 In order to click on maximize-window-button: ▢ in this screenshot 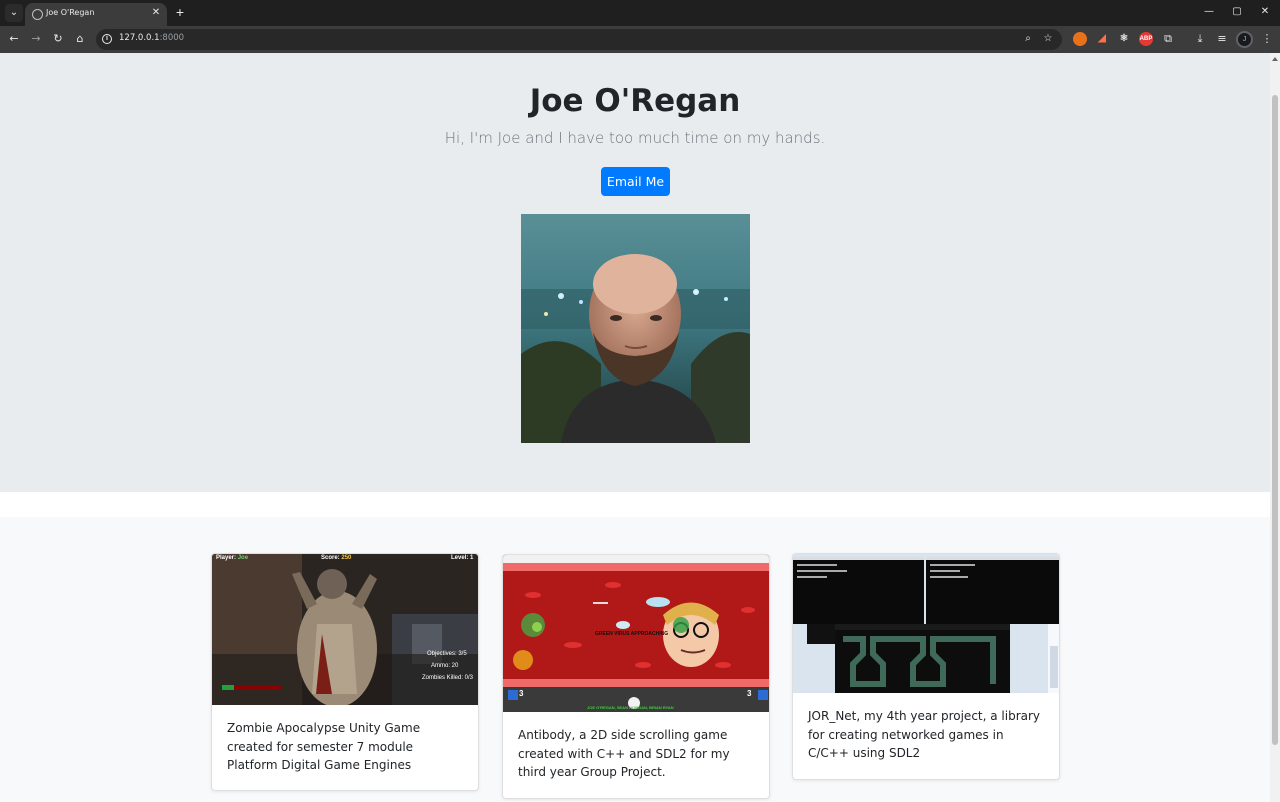, I will do `click(1237, 12)`.